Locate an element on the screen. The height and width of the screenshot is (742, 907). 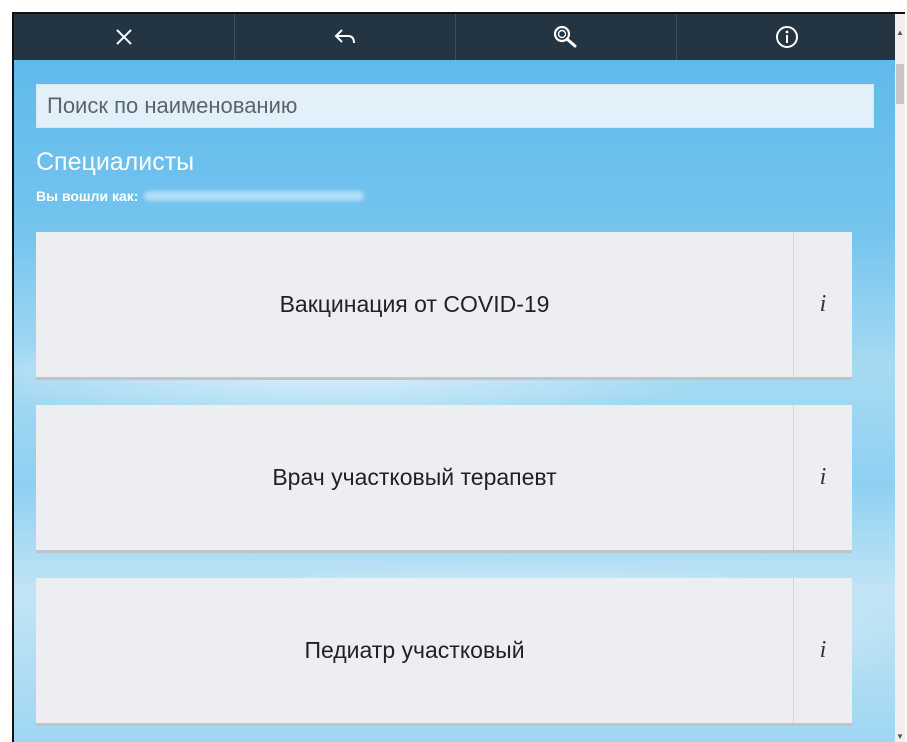
search-button is located at coordinates (566, 37).